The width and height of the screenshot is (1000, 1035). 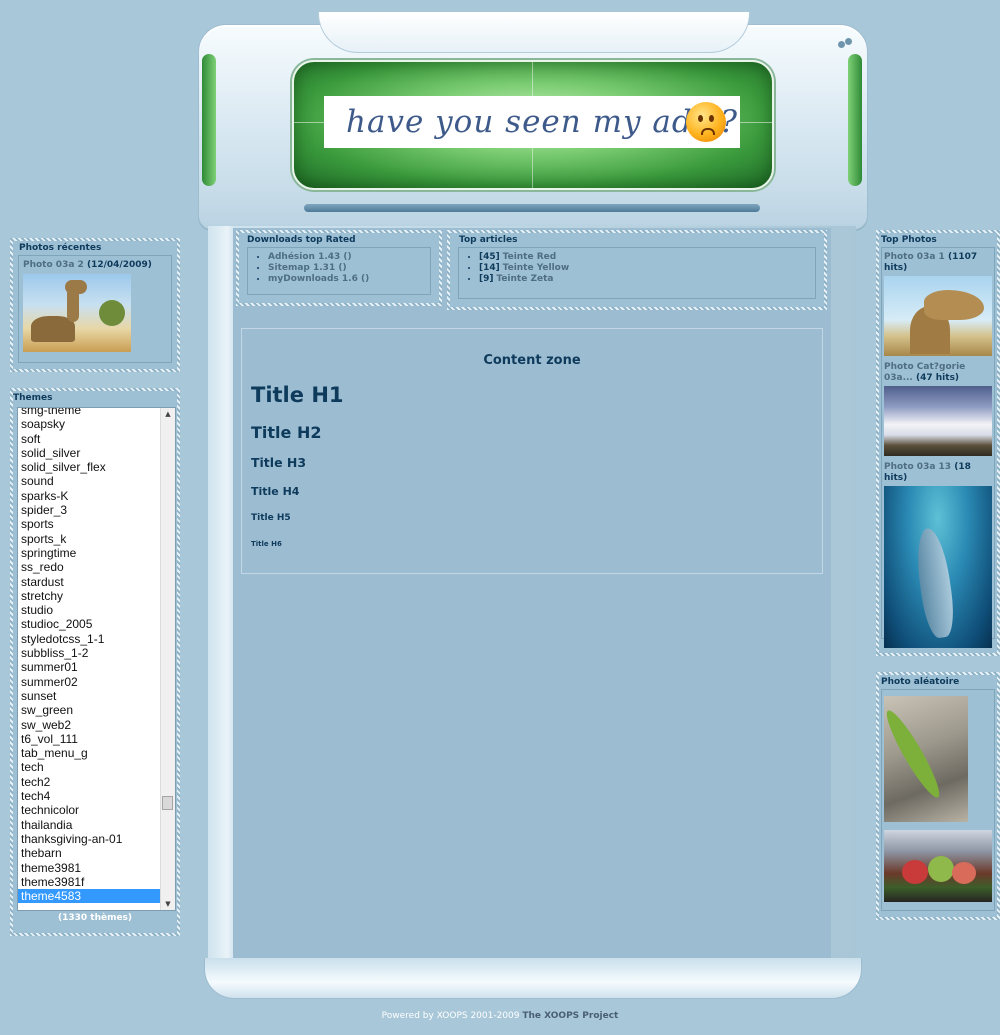 I want to click on theme-option: ss_redo, so click(x=91, y=567).